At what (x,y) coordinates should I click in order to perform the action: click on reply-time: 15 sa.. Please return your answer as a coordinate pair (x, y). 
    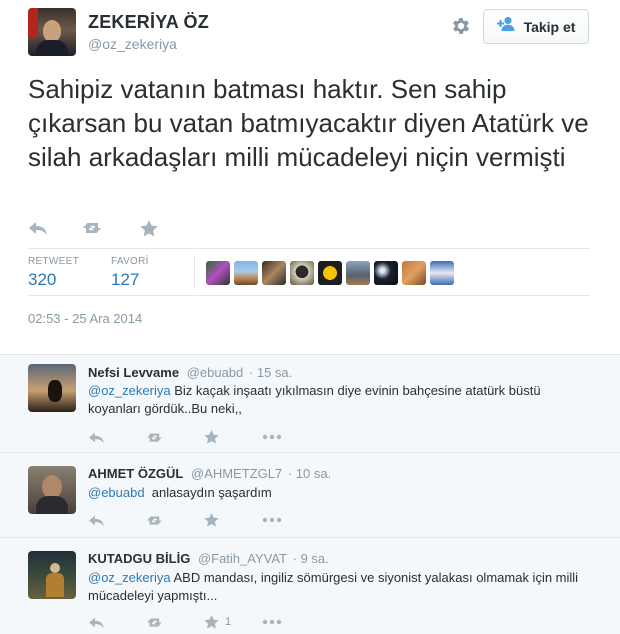
    Looking at the image, I should click on (274, 372).